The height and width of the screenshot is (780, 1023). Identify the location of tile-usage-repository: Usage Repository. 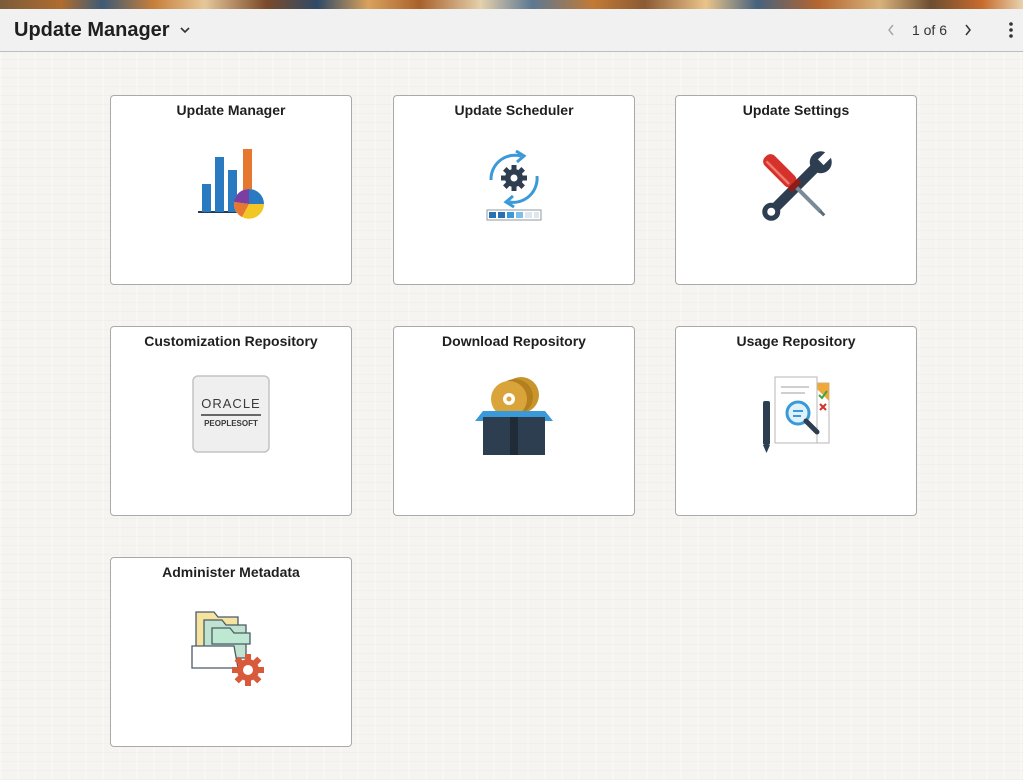
(796, 421).